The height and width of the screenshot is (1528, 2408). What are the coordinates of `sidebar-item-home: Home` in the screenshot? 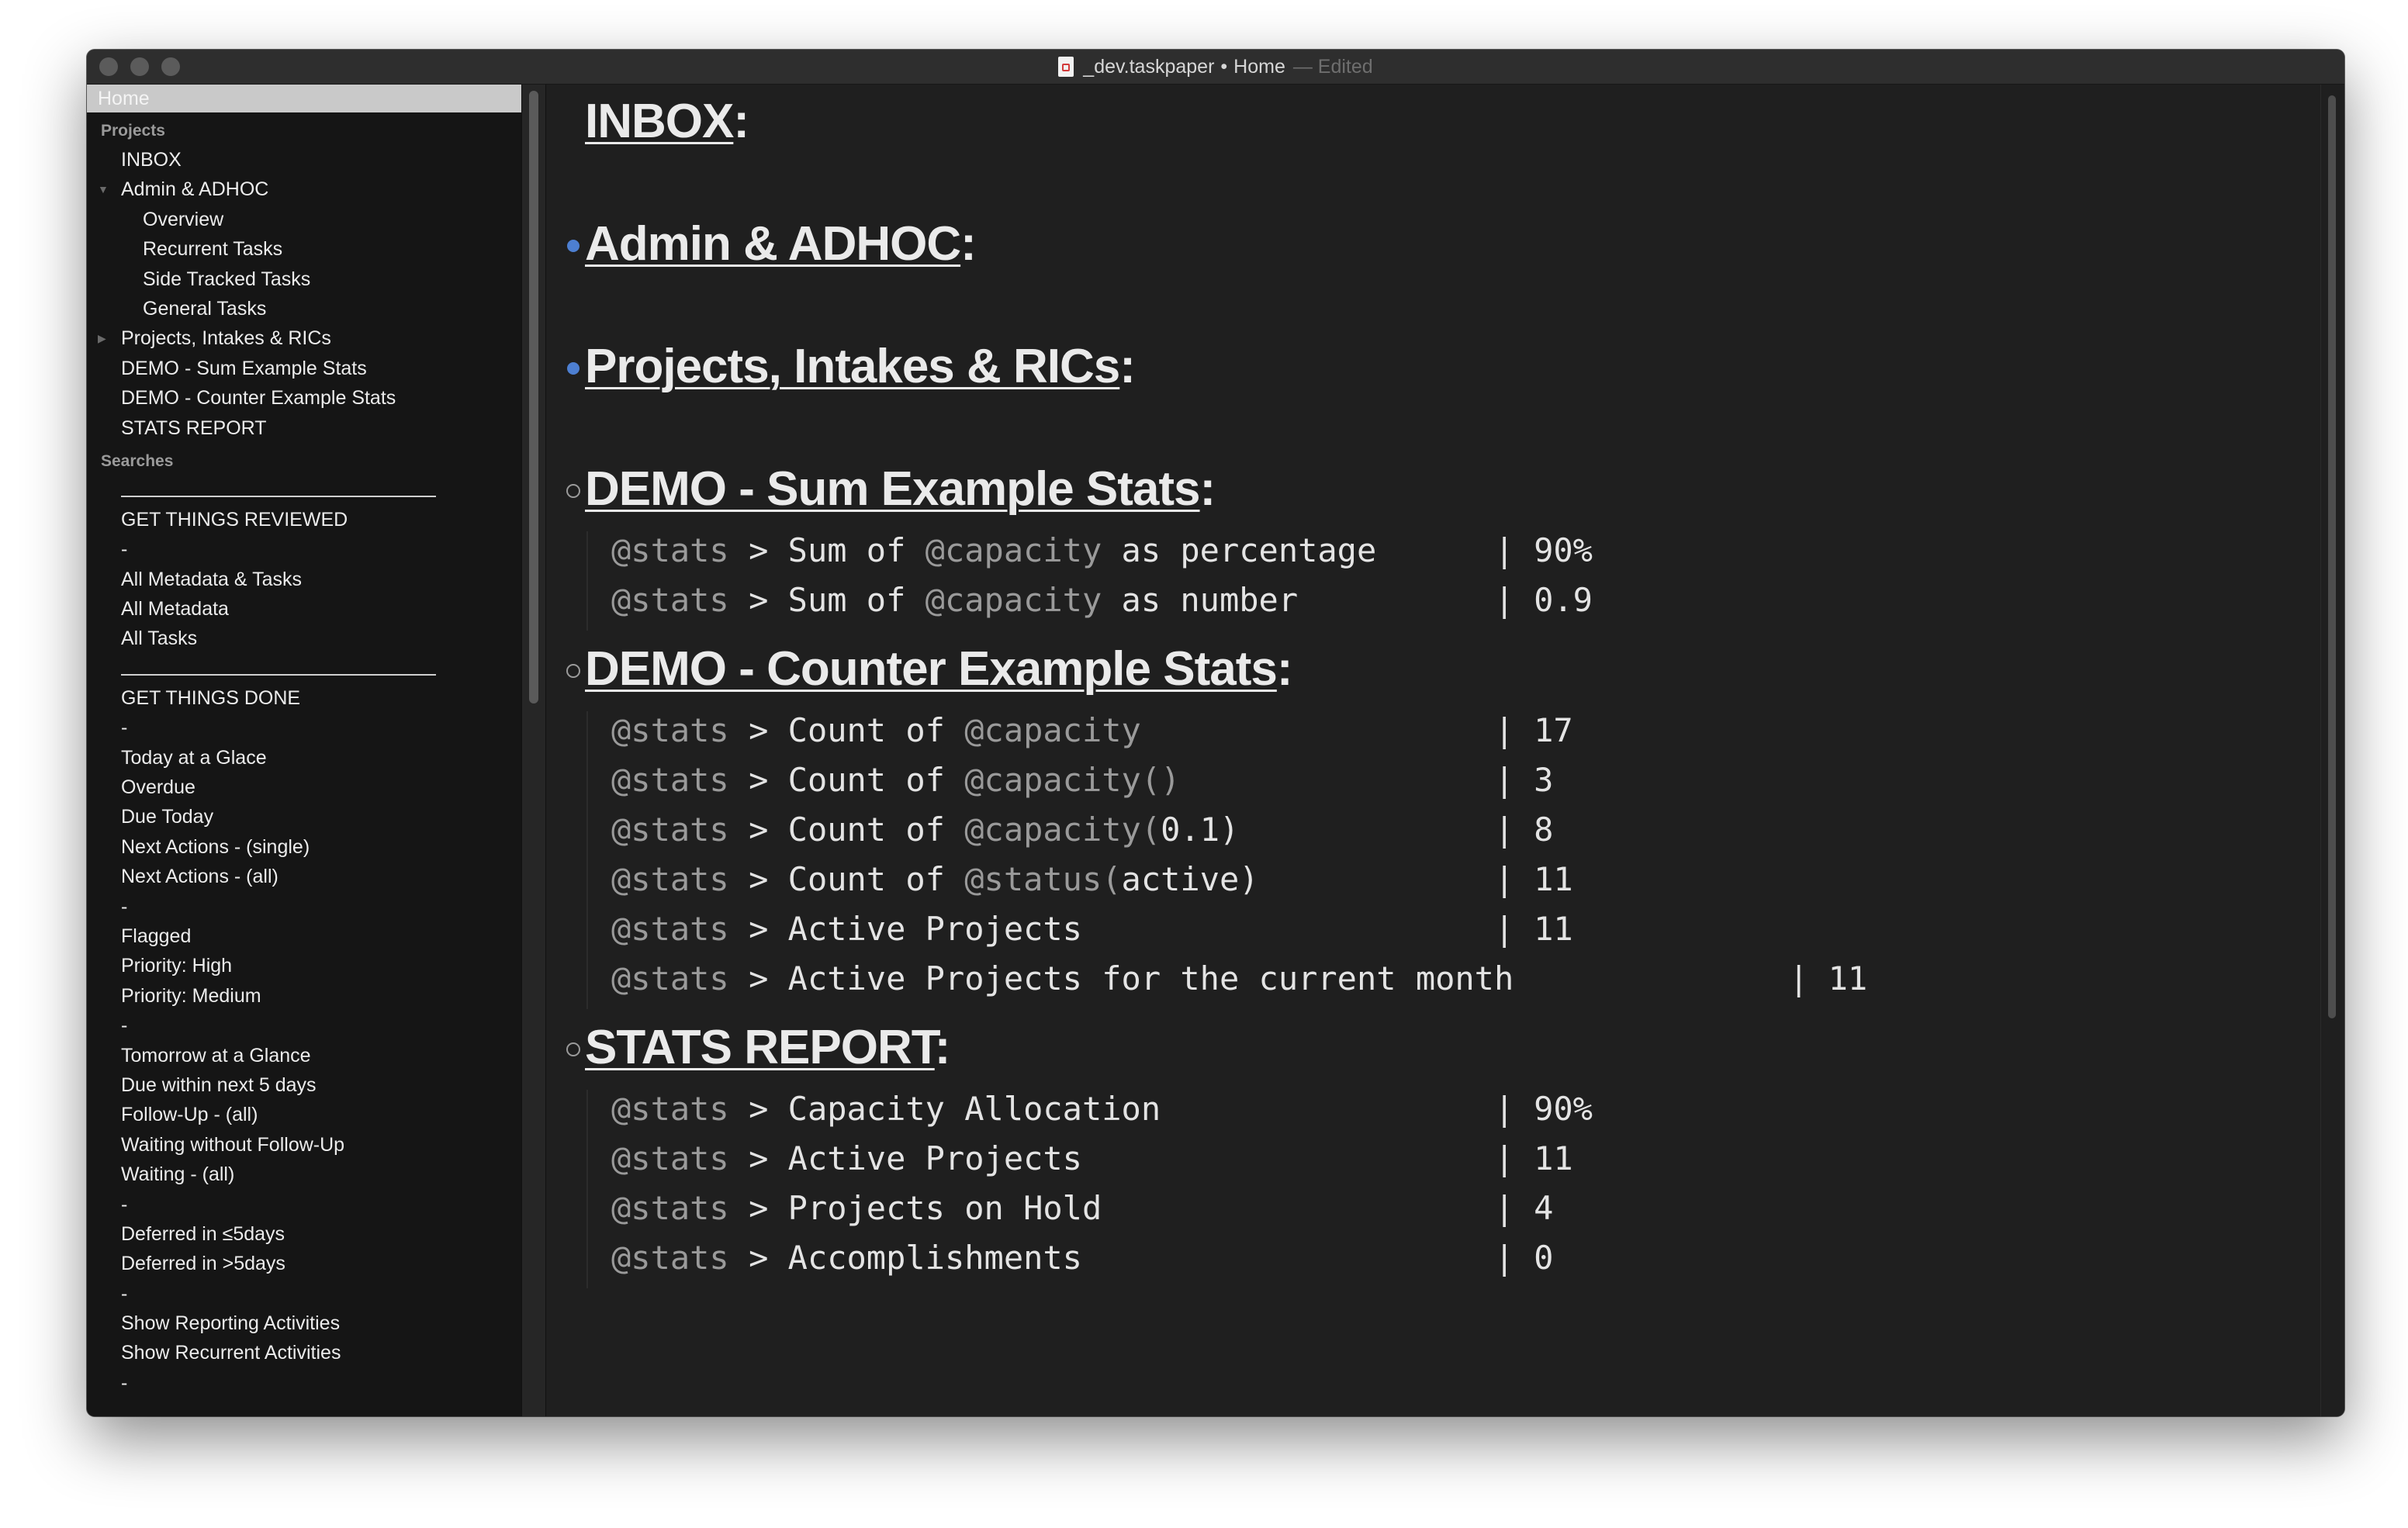 It's located at (304, 98).